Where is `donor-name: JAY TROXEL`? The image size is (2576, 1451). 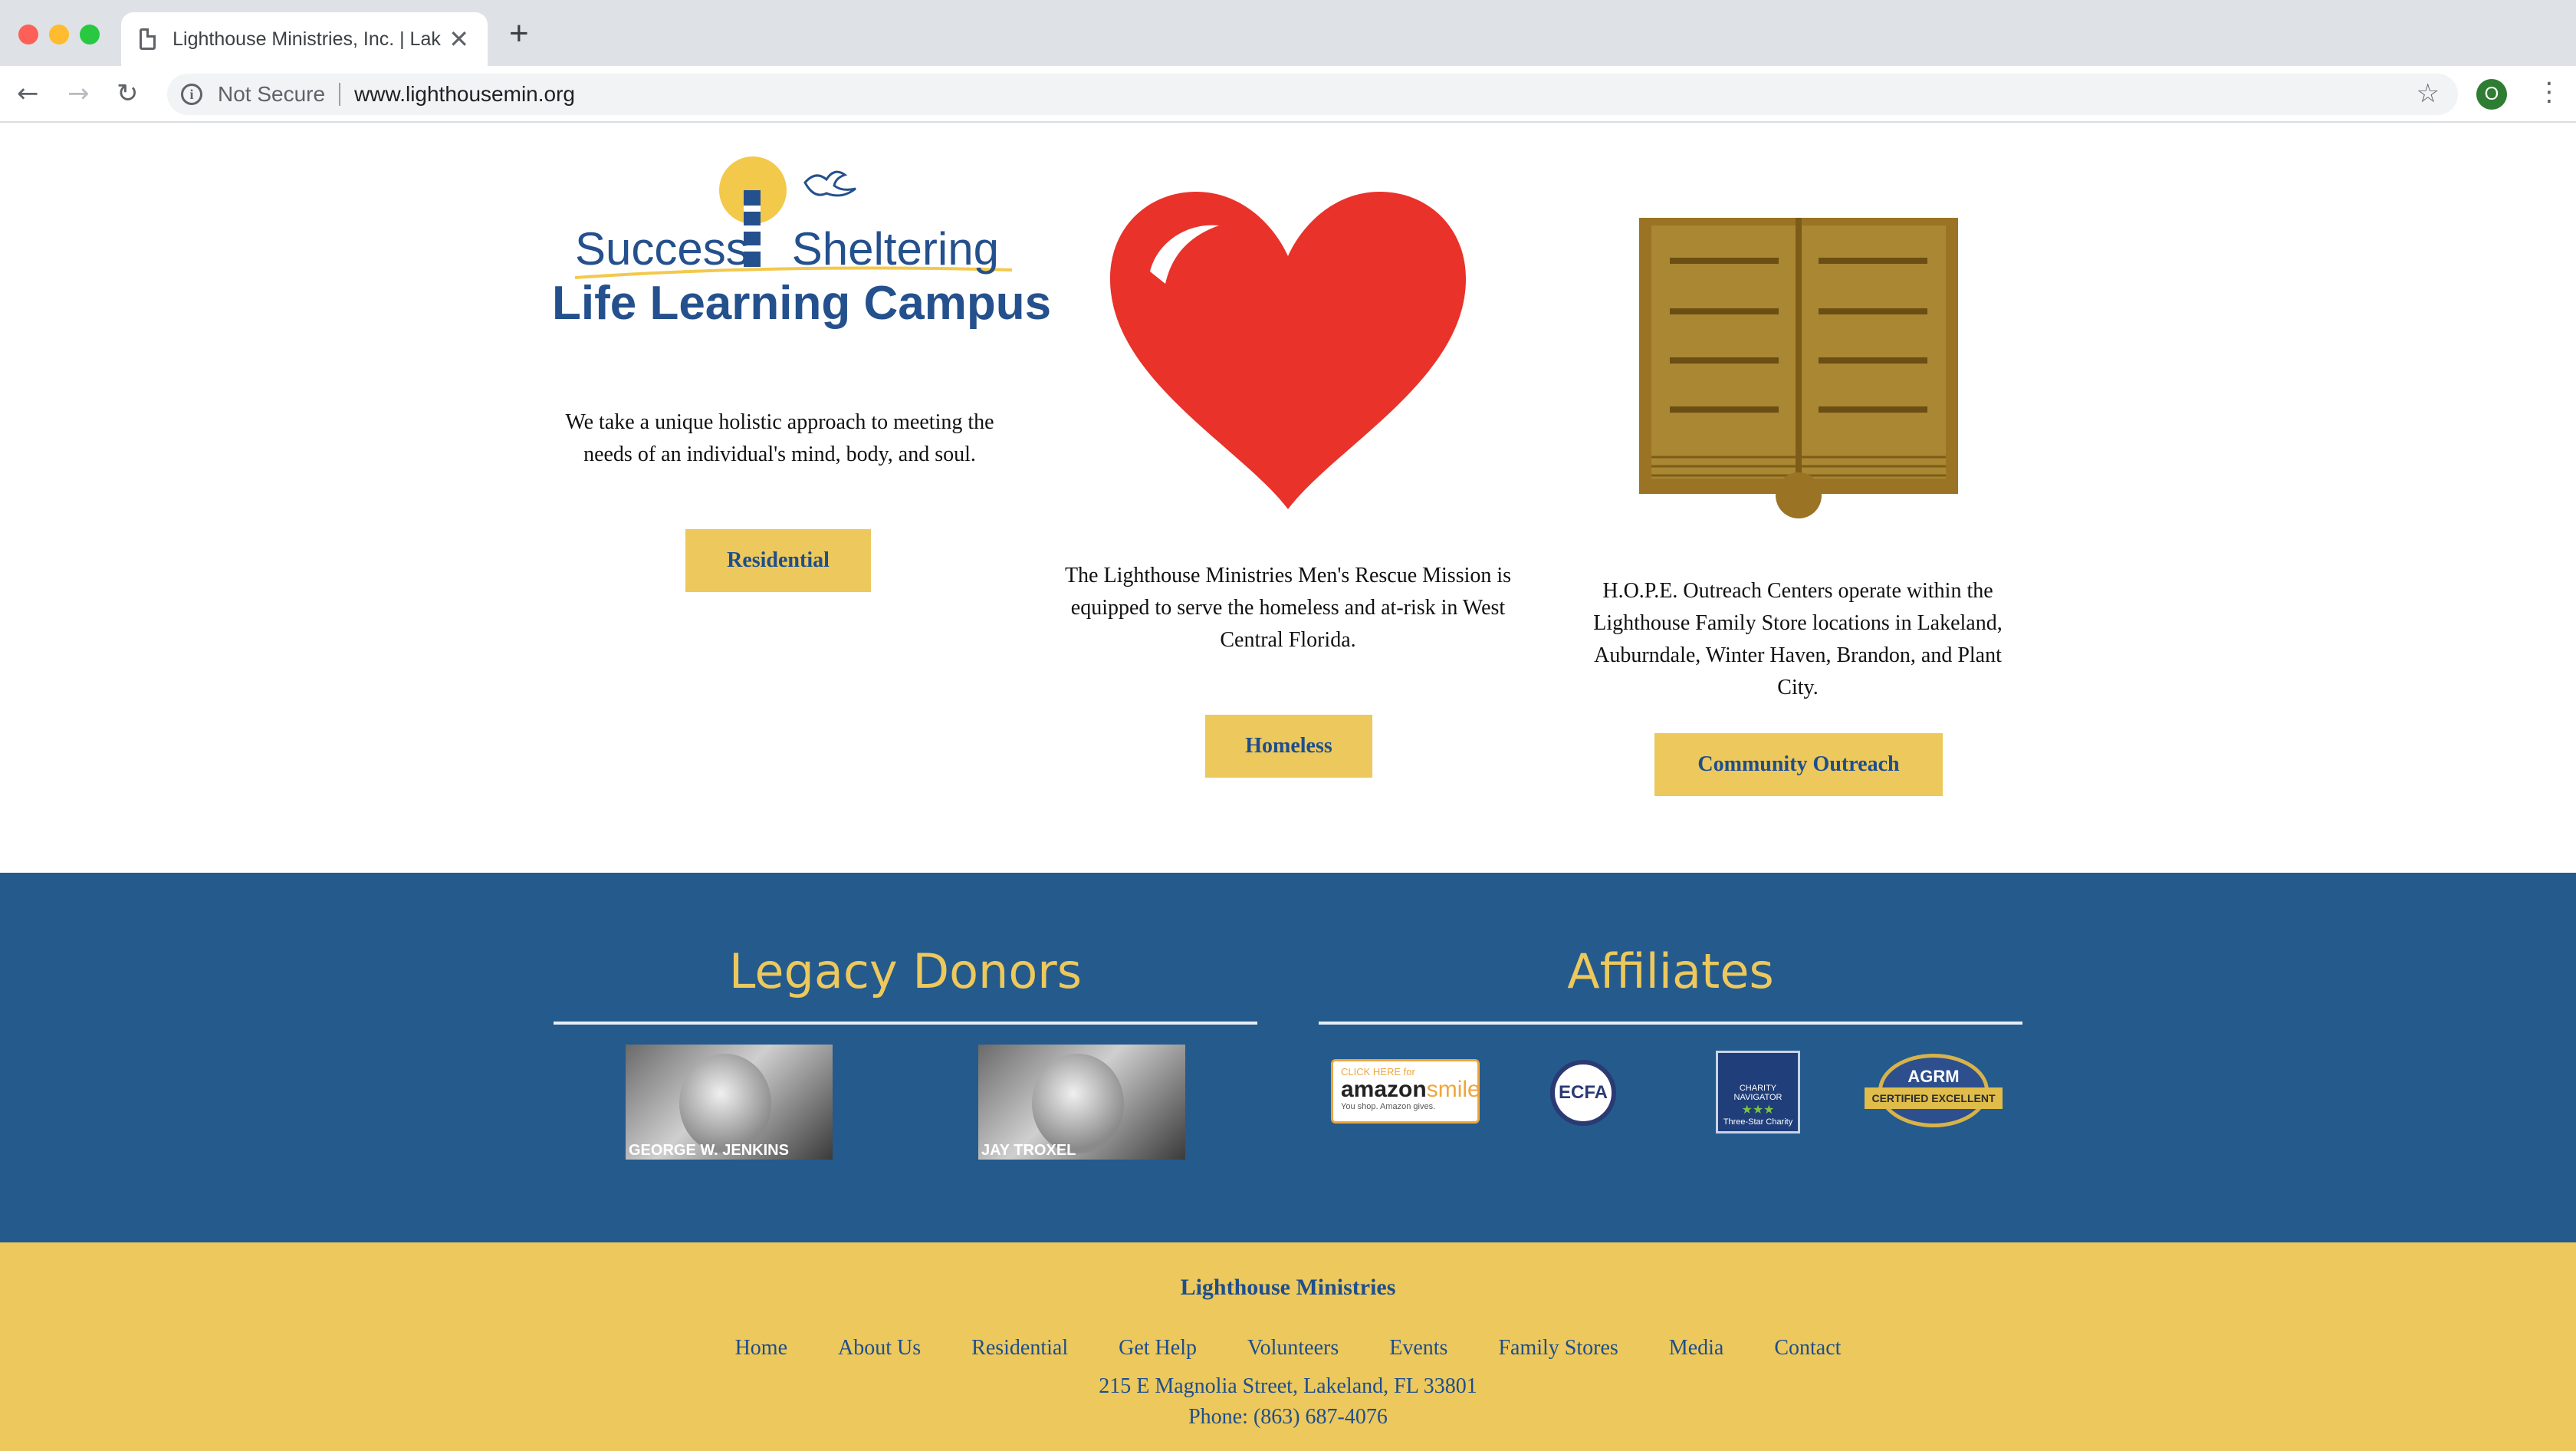 donor-name: JAY TROXEL is located at coordinates (1028, 1150).